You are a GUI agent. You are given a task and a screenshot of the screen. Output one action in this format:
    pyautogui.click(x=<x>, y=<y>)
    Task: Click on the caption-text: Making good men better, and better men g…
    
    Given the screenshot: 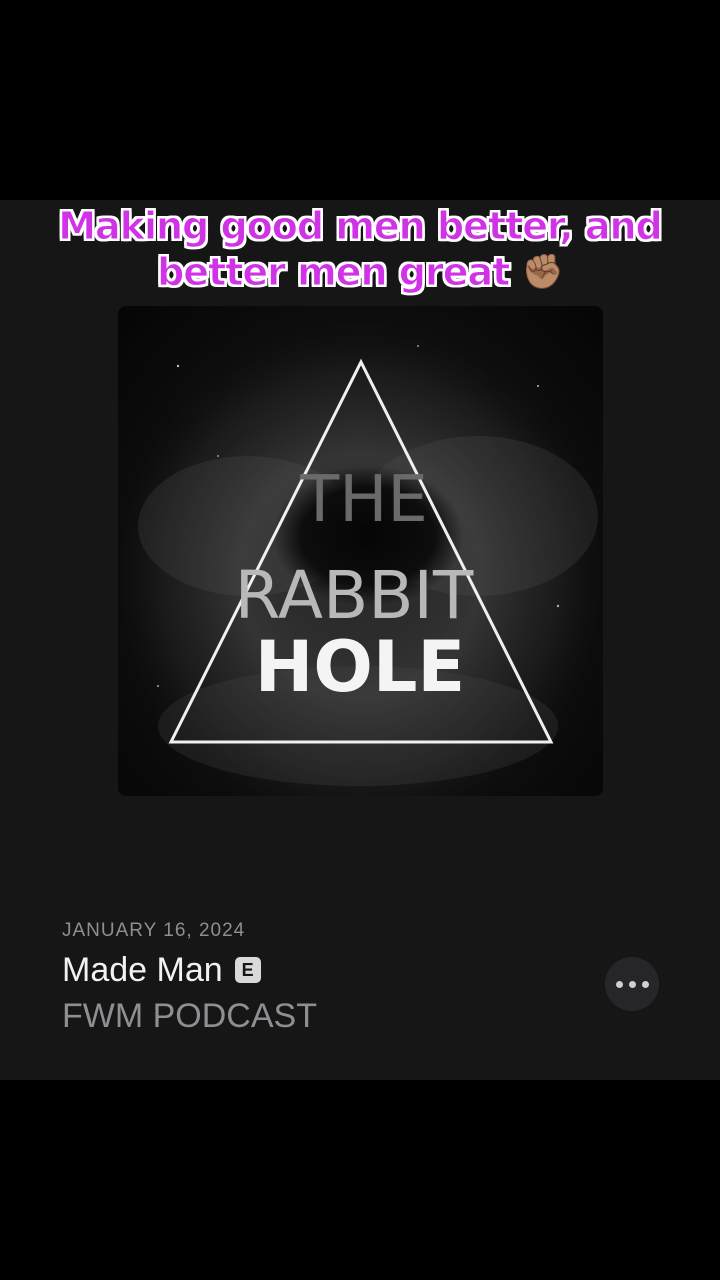 What is the action you would take?
    pyautogui.click(x=361, y=249)
    